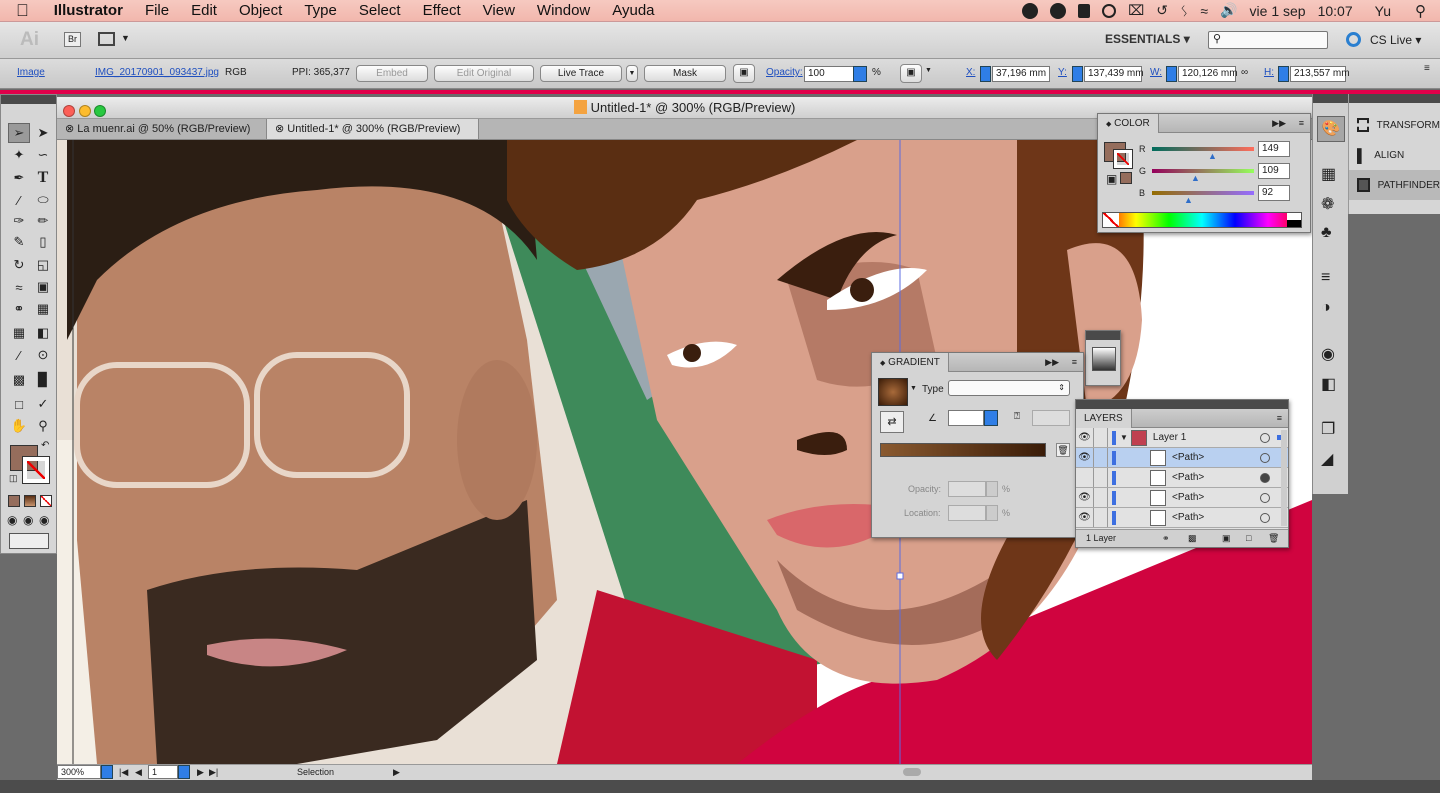 Image resolution: width=1440 pixels, height=793 pixels. What do you see at coordinates (1195, 178) in the screenshot?
I see `green-slider-handle: ▲` at bounding box center [1195, 178].